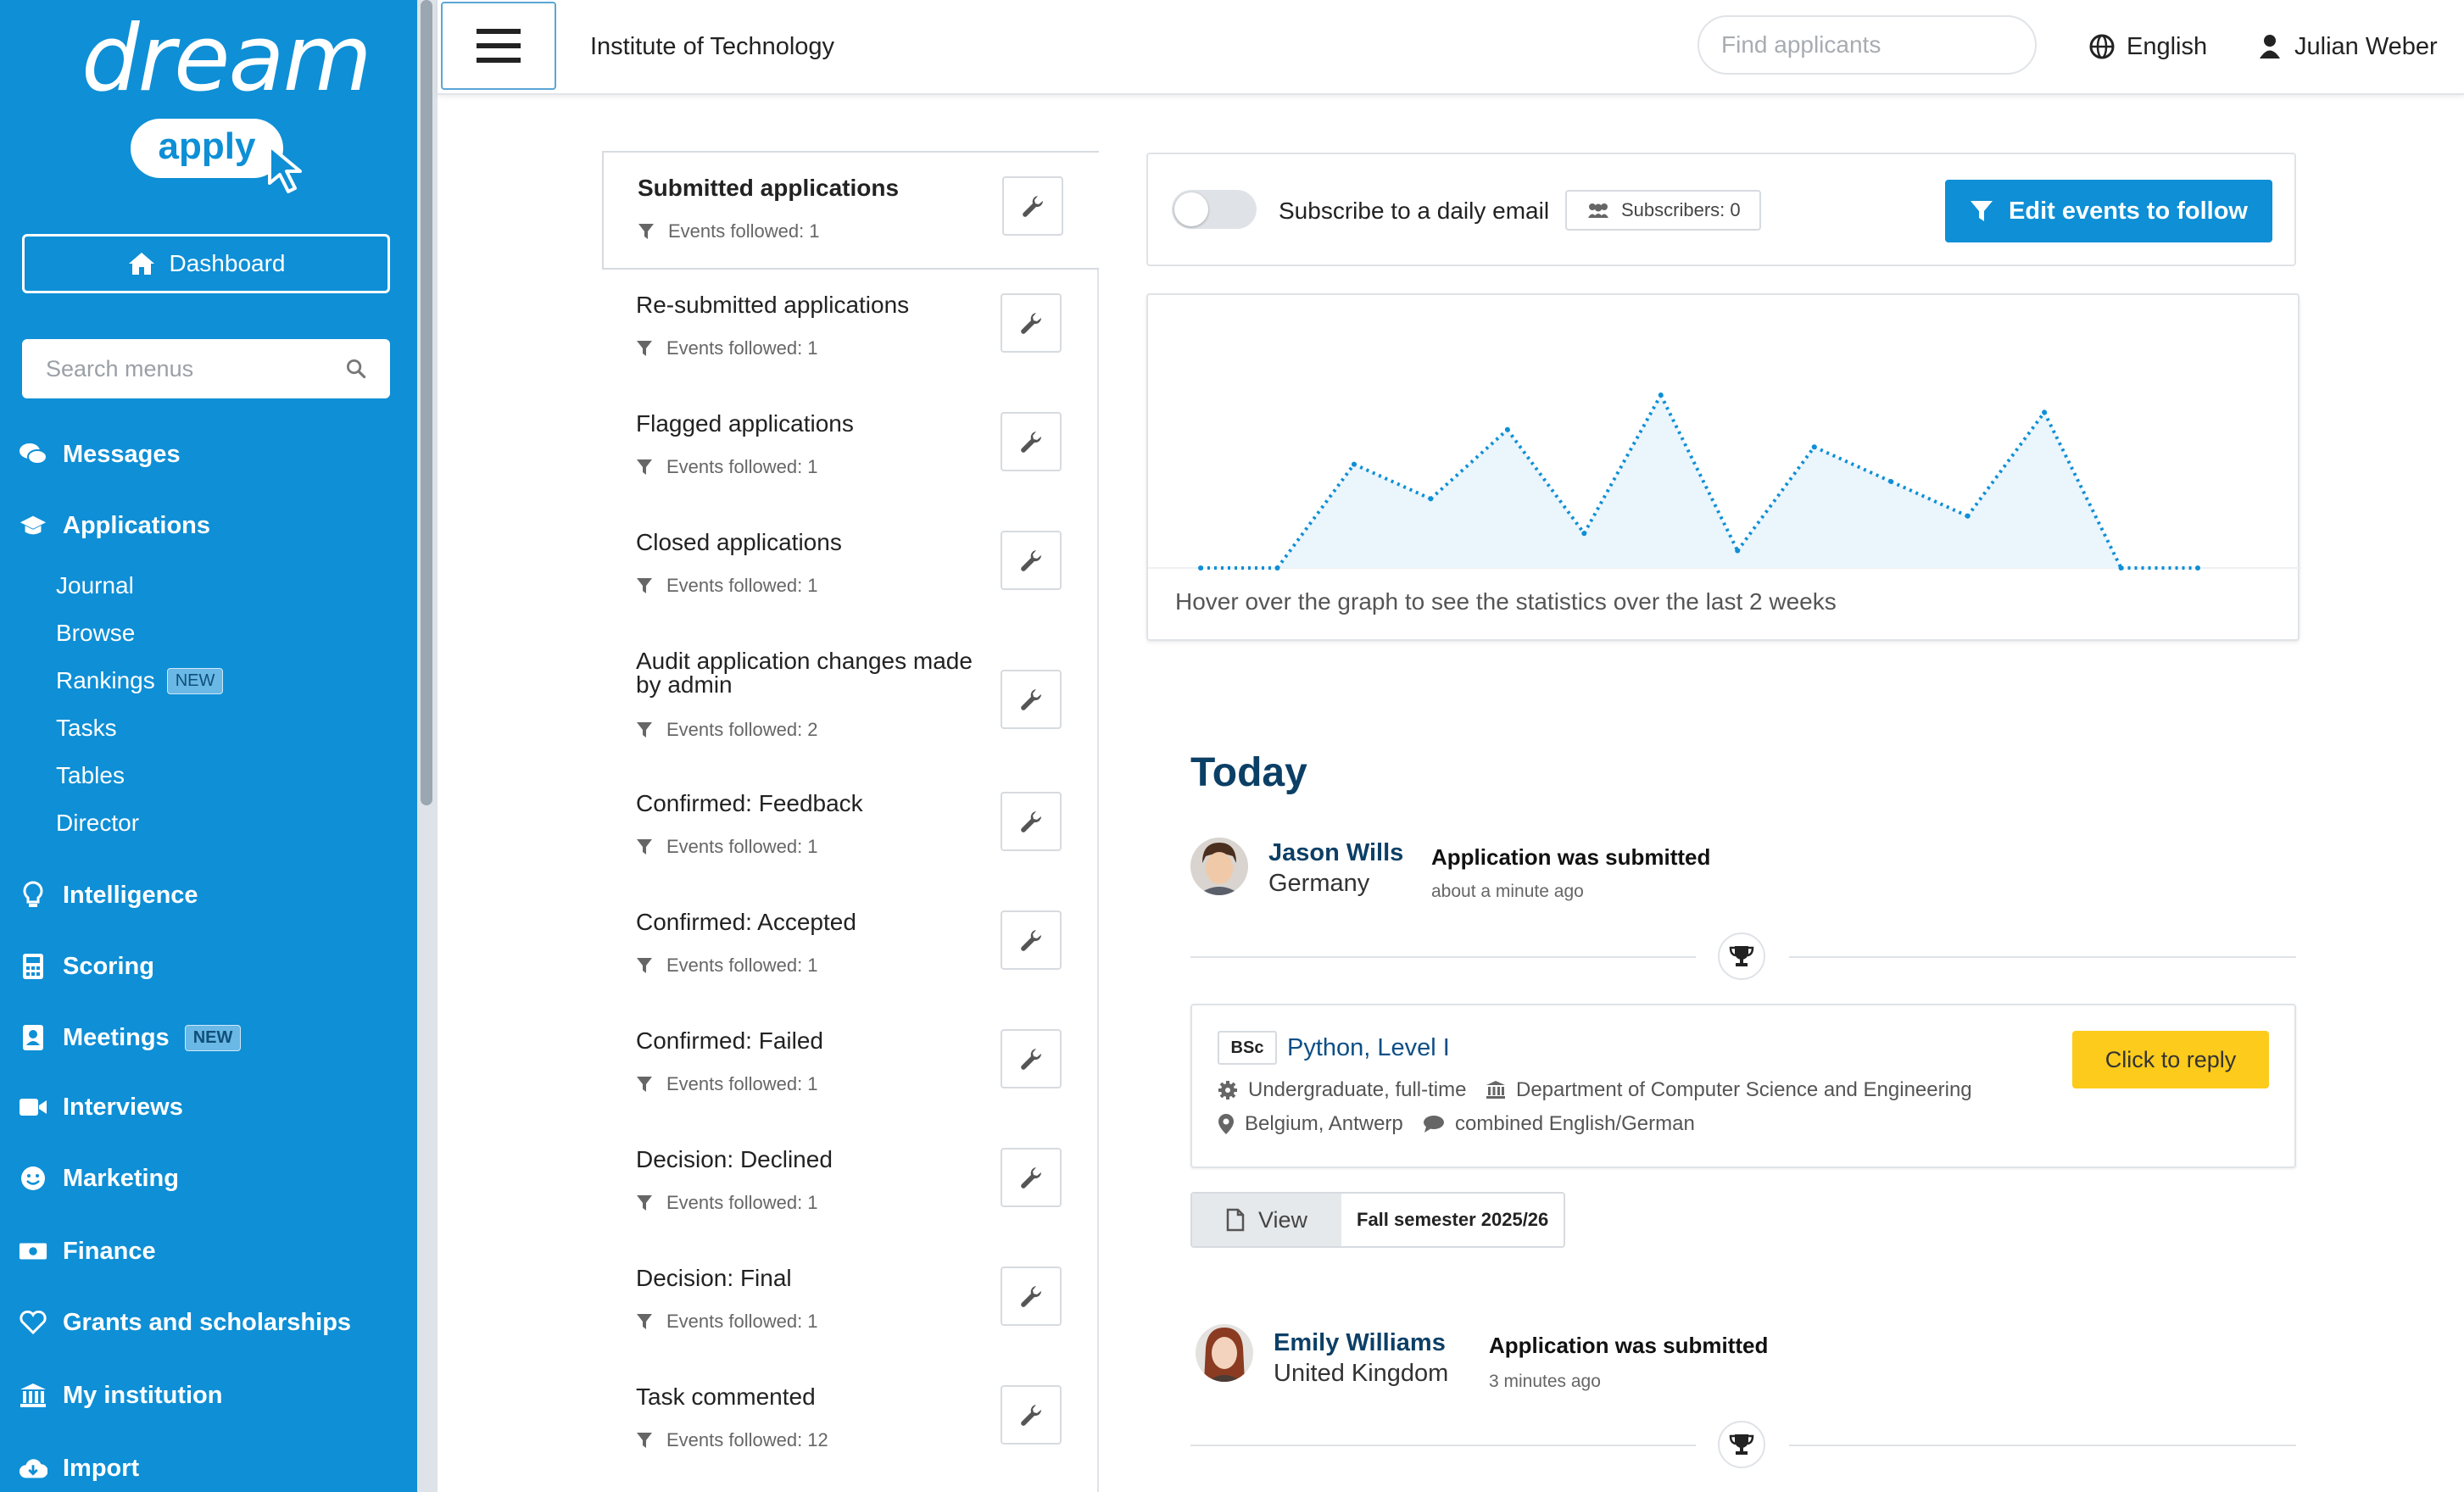 The width and height of the screenshot is (2464, 1492). Describe the element at coordinates (101, 1107) in the screenshot. I see `nav-interviews: Interviews` at that location.